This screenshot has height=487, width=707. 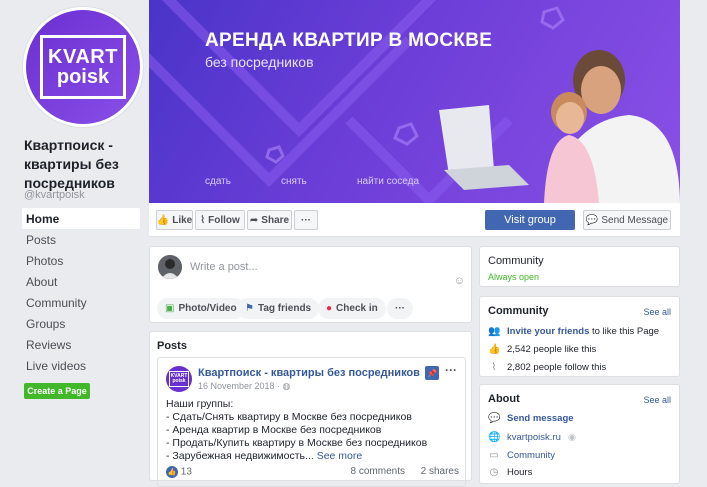 I want to click on kvartpoisk-logo: KVART poisk, so click(x=83, y=67).